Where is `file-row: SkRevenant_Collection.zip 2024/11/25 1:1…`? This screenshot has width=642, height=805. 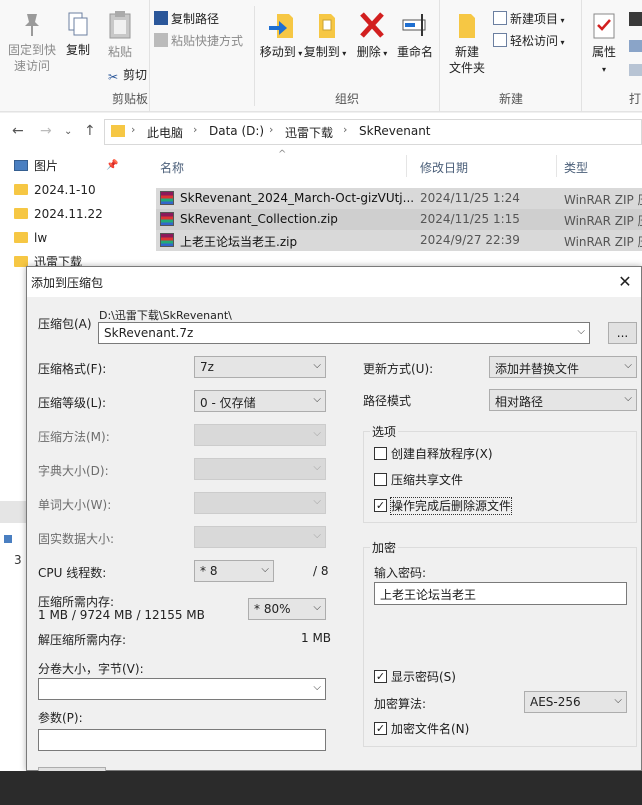 file-row: SkRevenant_Collection.zip 2024/11/25 1:1… is located at coordinates (399, 219).